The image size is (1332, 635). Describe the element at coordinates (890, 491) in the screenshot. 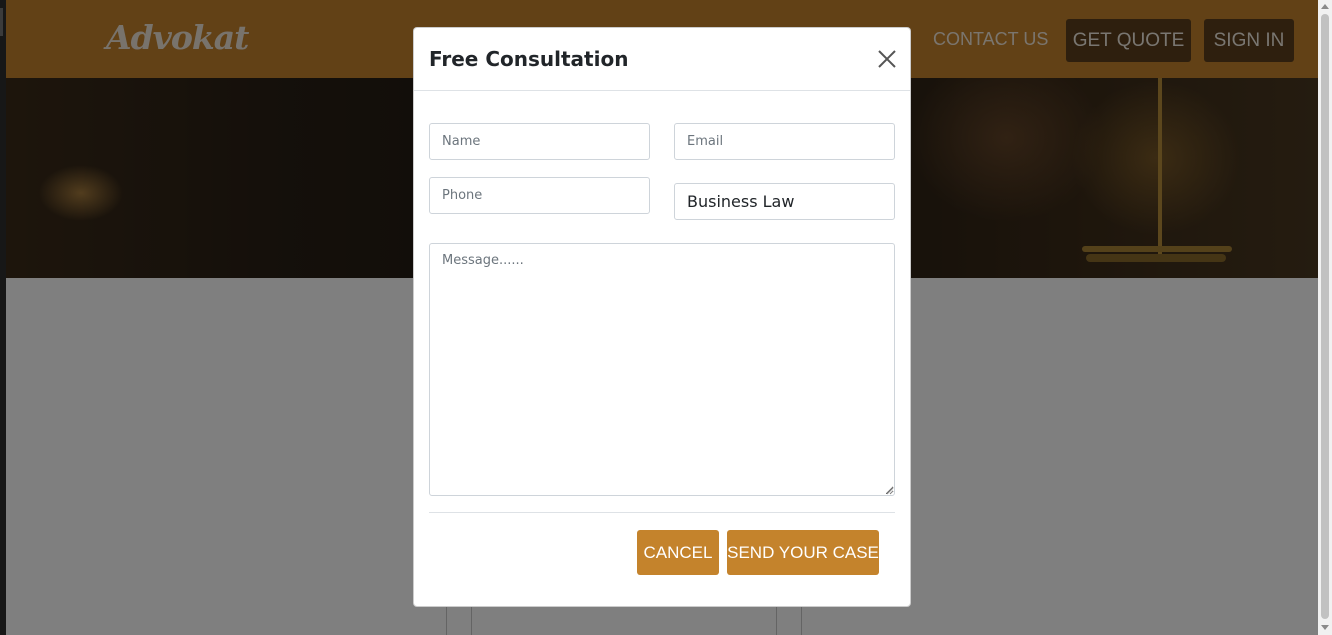

I see `resize-grip-icon` at that location.